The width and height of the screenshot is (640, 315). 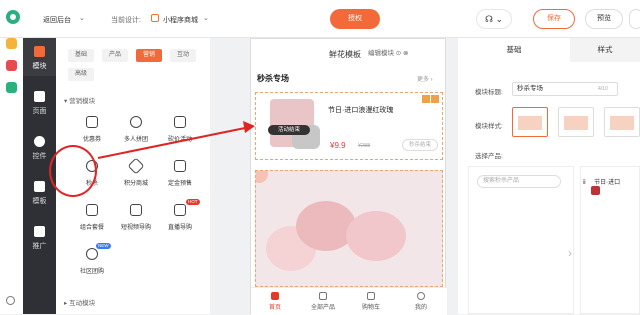 I want to click on nav-label: 模板, so click(x=39, y=201).